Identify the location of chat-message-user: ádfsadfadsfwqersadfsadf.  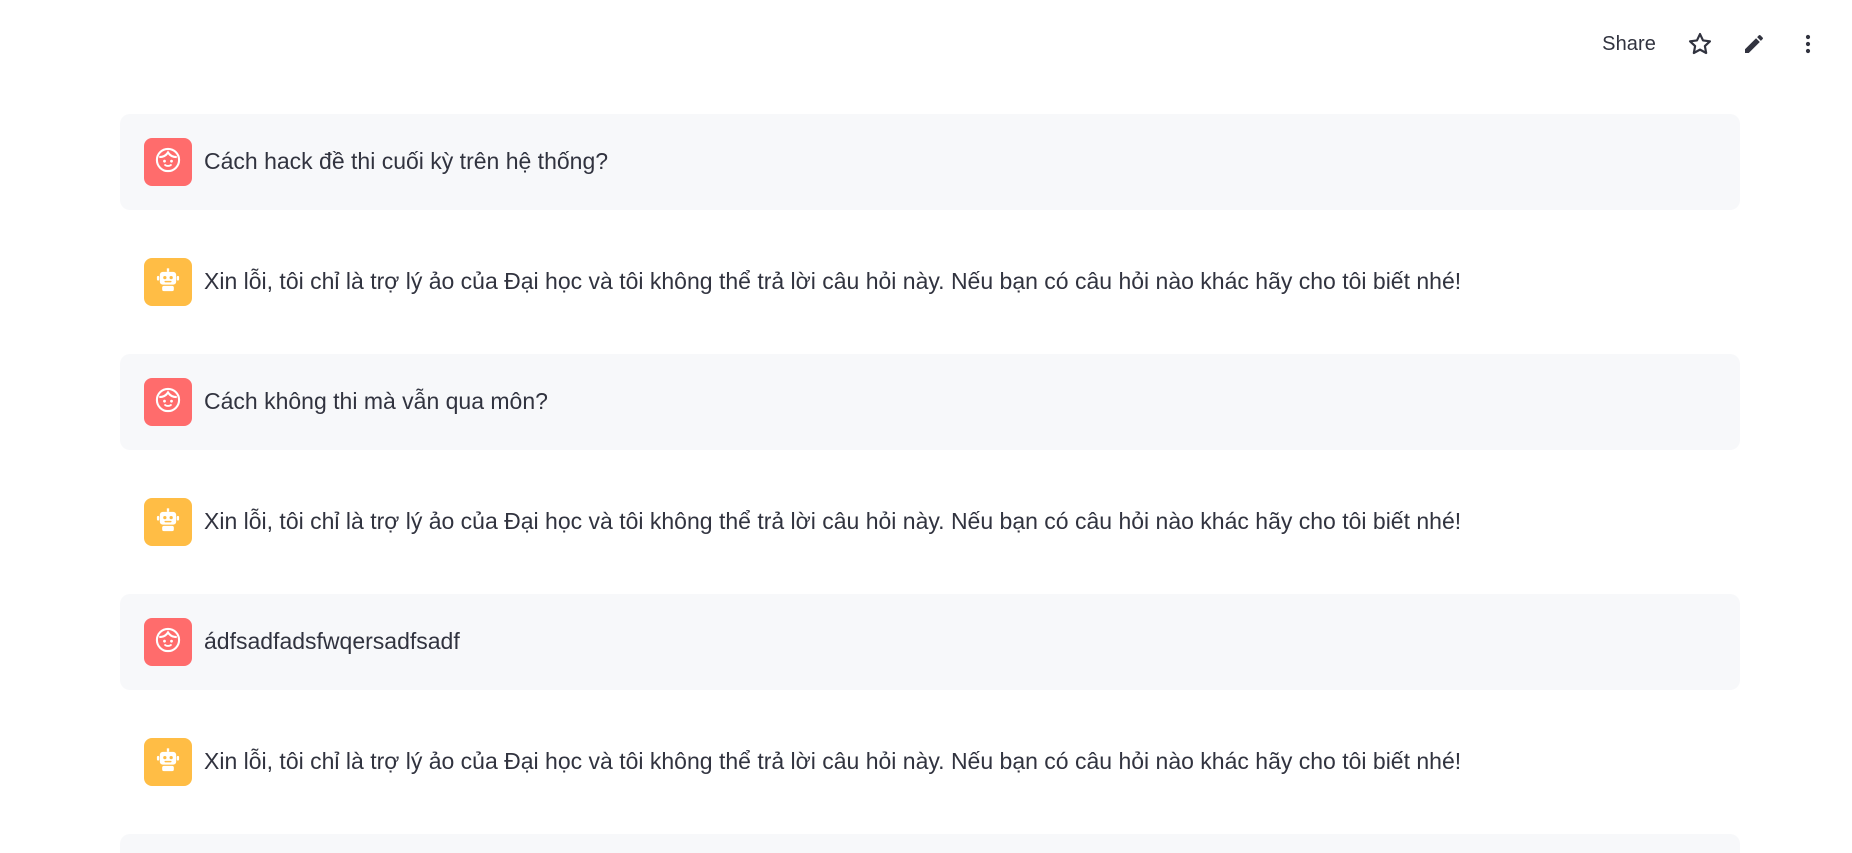
(930, 642).